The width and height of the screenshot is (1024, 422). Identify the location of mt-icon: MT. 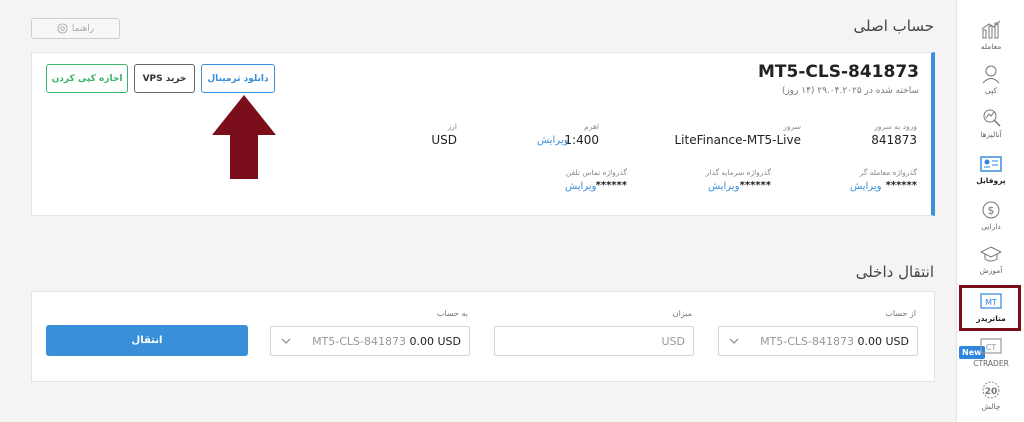
(991, 301).